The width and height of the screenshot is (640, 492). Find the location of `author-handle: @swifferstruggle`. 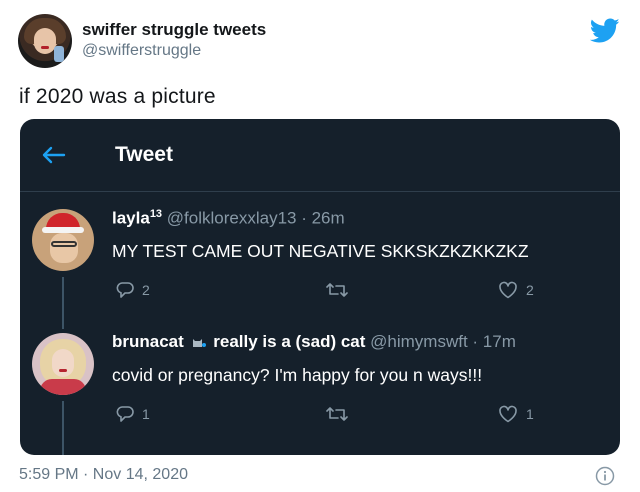

author-handle: @swifferstruggle is located at coordinates (141, 51).